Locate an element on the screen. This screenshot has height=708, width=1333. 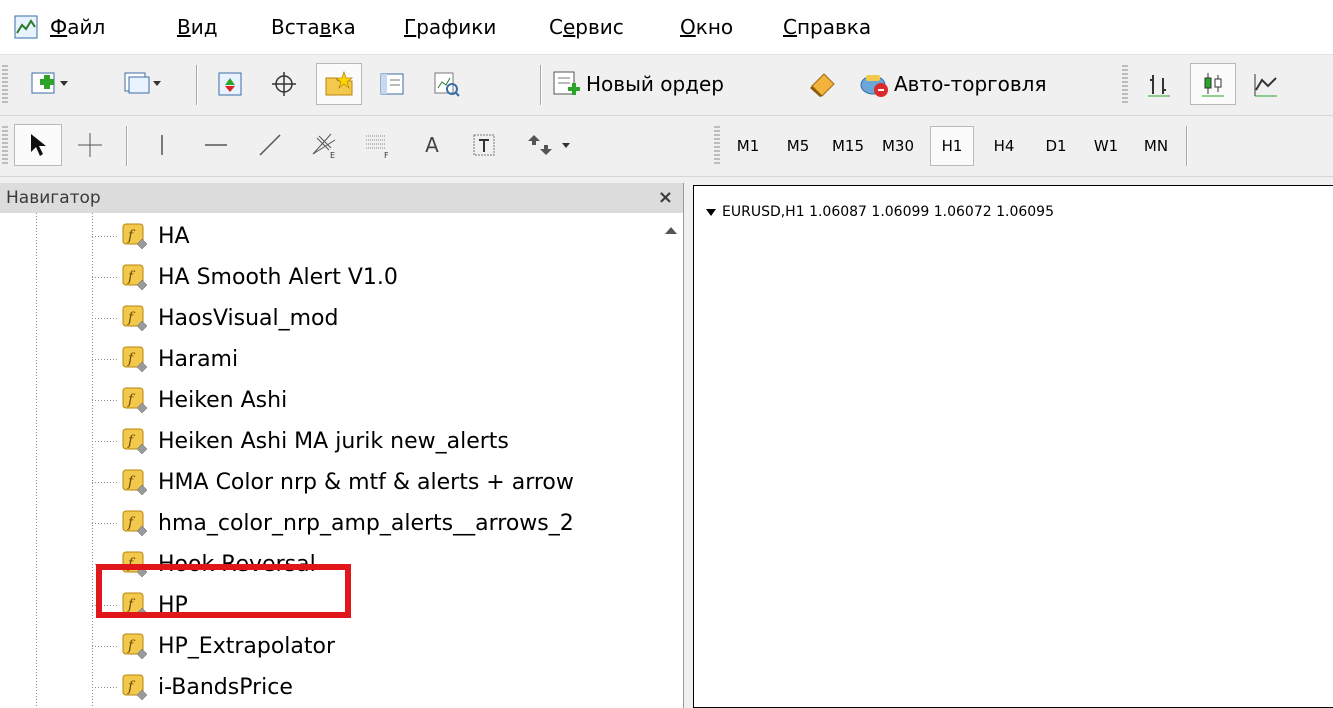
new-order-button: Новый ордер is located at coordinates (668, 84).